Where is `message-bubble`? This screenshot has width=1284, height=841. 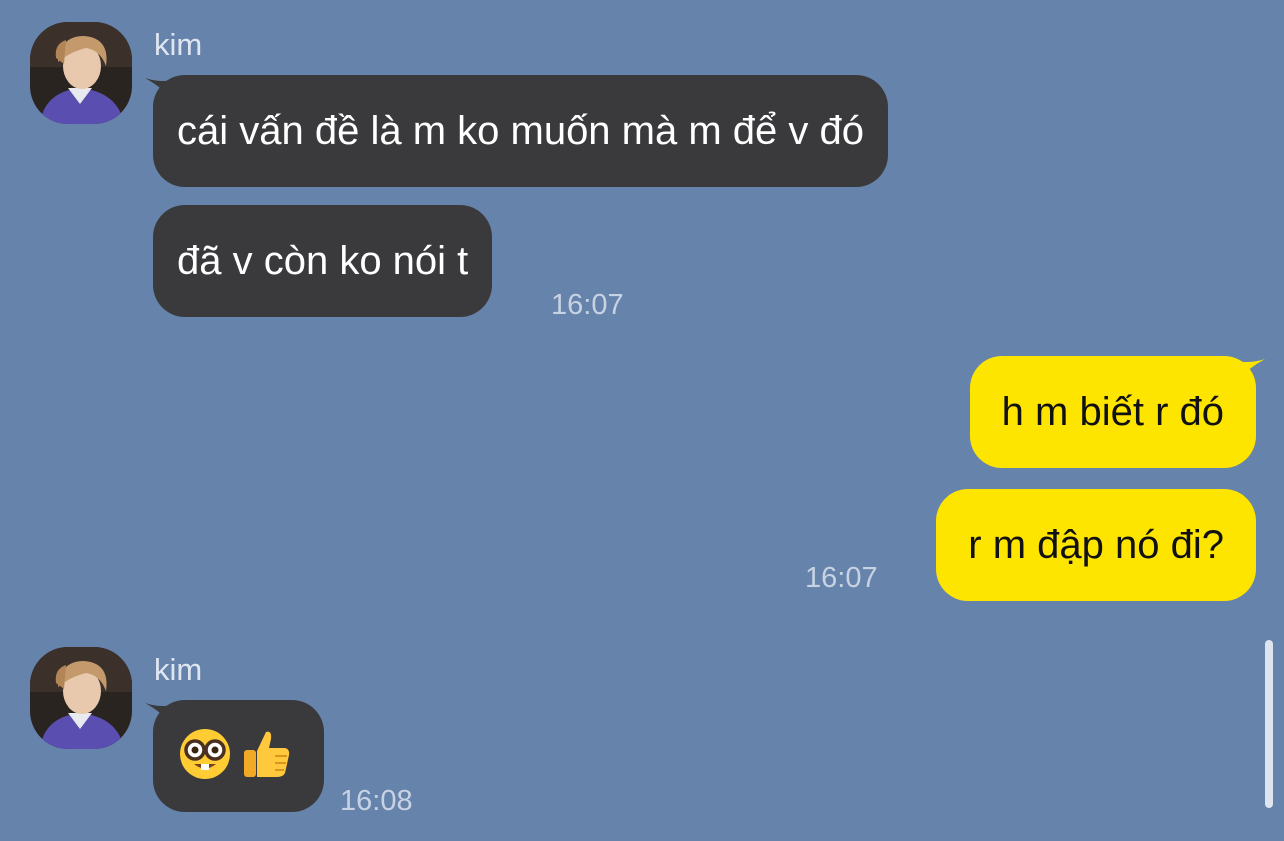 message-bubble is located at coordinates (238, 756).